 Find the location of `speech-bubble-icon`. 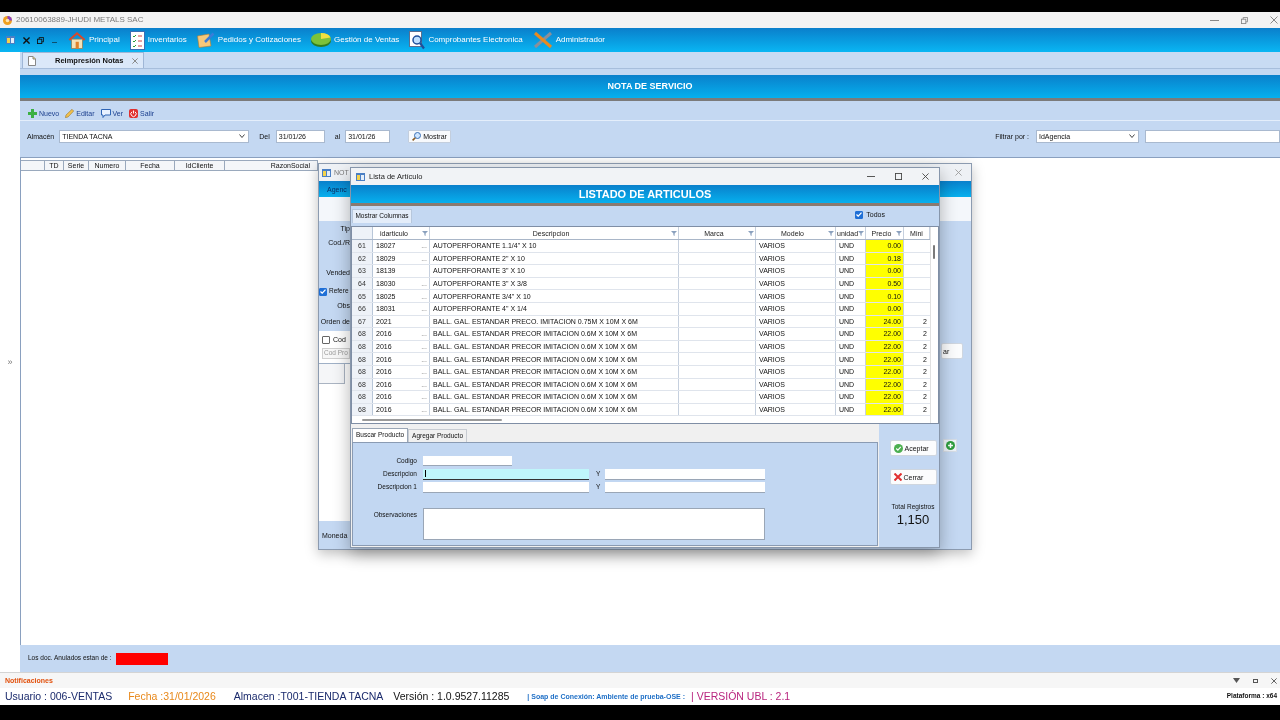

speech-bubble-icon is located at coordinates (105, 113).